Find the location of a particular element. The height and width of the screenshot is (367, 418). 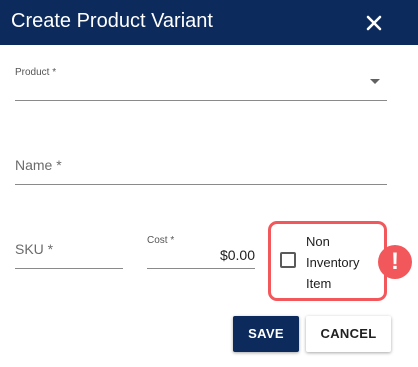

sku-input is located at coordinates (69, 251).